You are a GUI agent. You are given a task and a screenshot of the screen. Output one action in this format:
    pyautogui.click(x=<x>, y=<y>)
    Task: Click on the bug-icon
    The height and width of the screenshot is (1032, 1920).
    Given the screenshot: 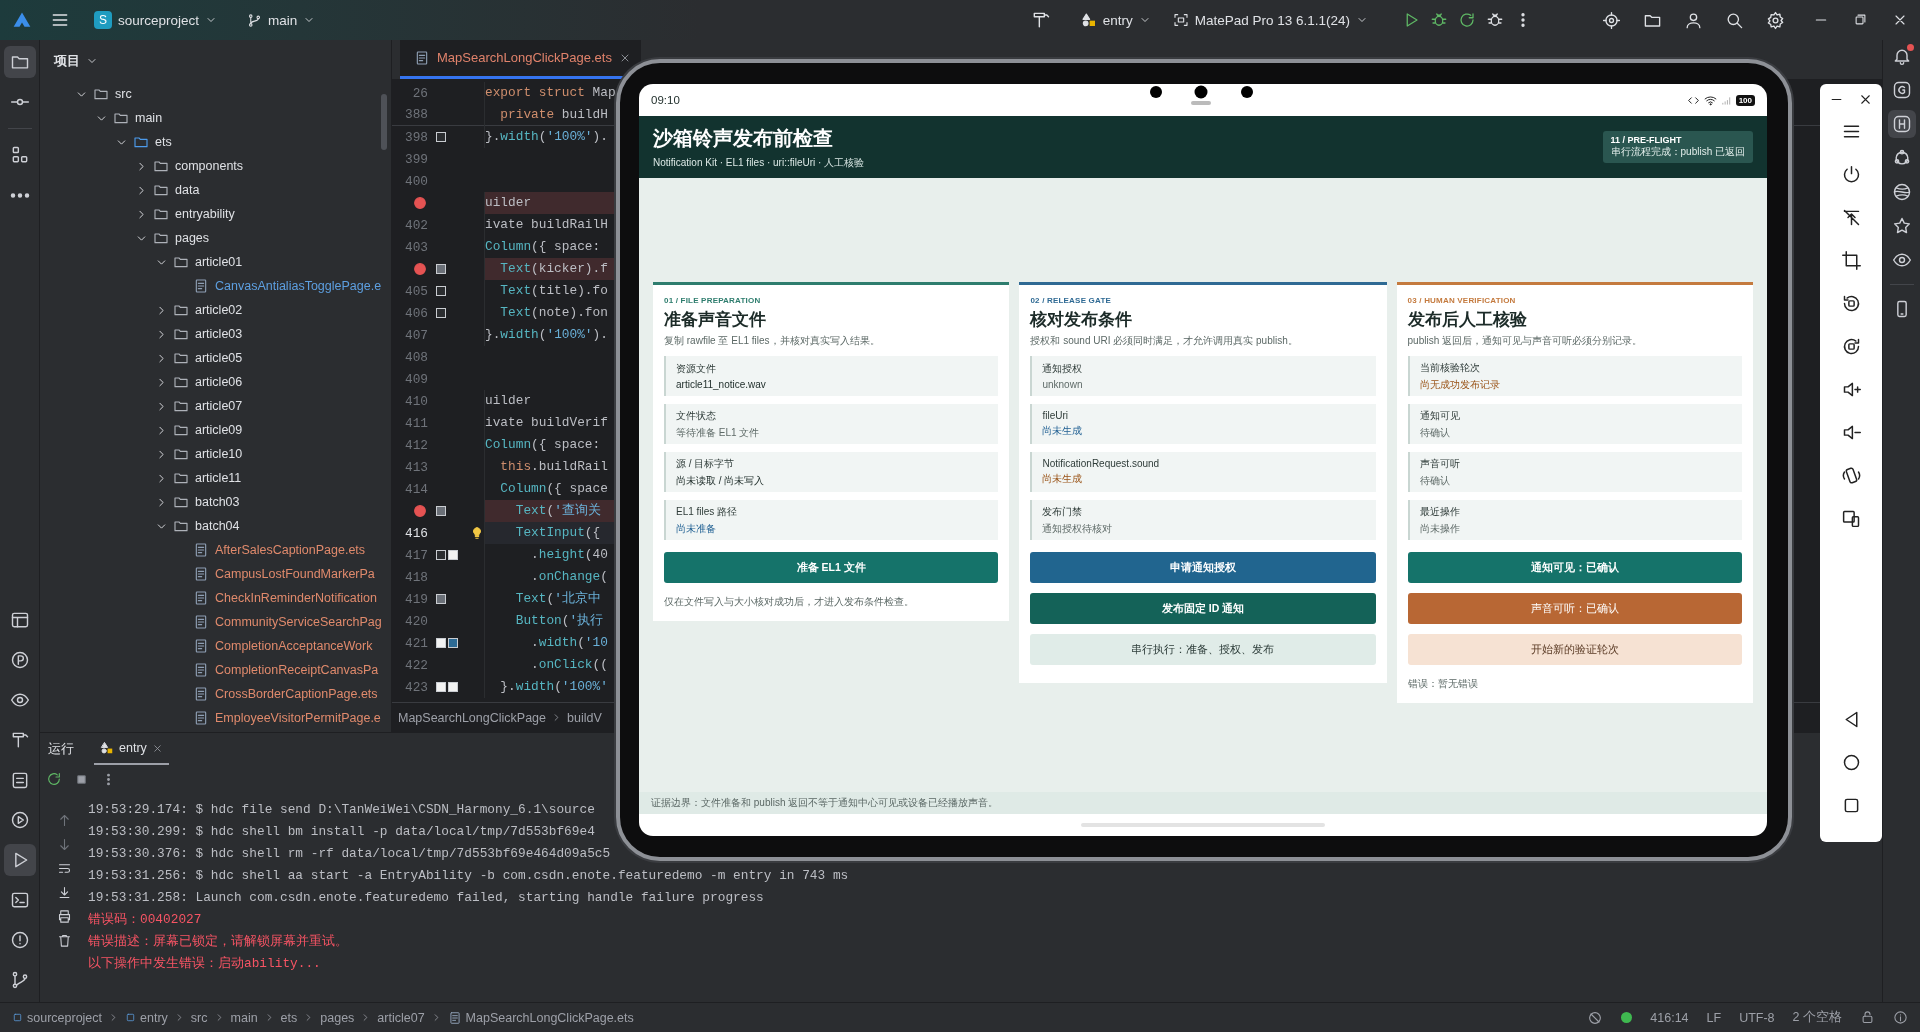 What is the action you would take?
    pyautogui.click(x=1495, y=20)
    